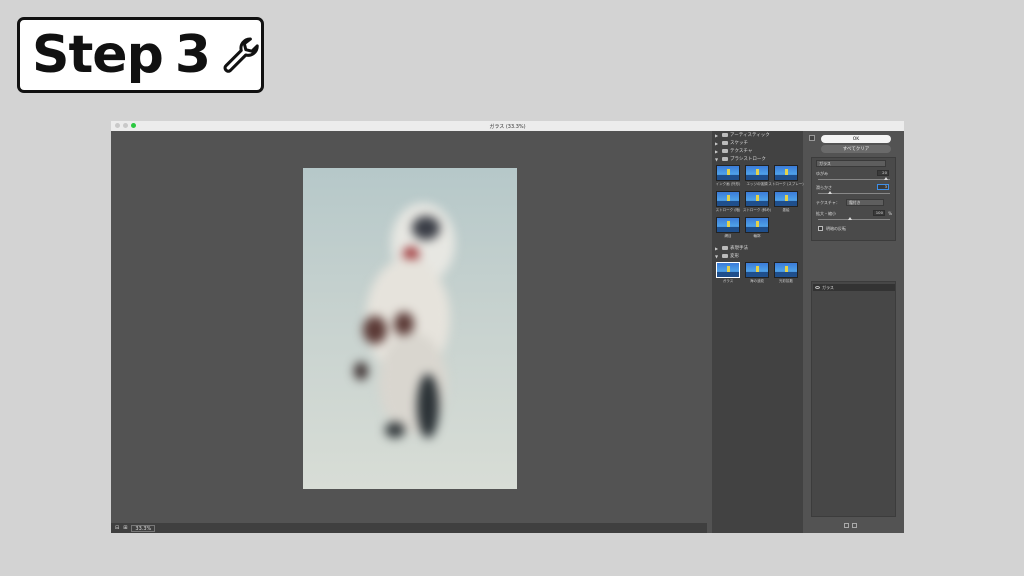 The image size is (1024, 576). I want to click on thumb-label: 光彩拡散, so click(786, 281).